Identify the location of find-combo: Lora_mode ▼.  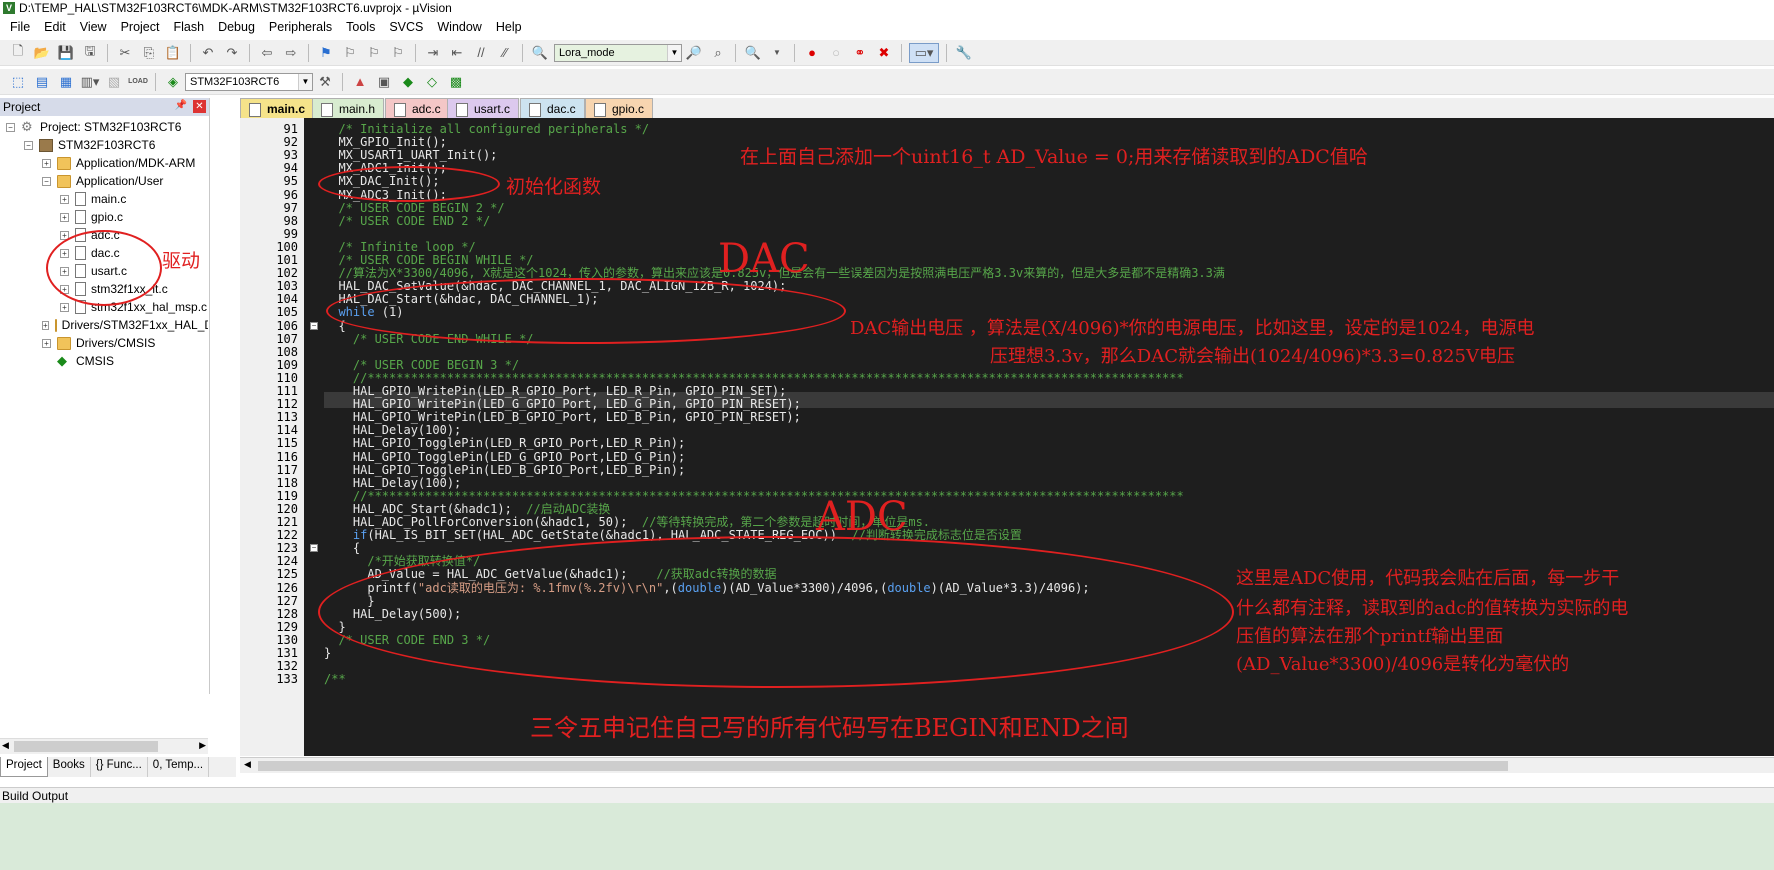
(618, 52).